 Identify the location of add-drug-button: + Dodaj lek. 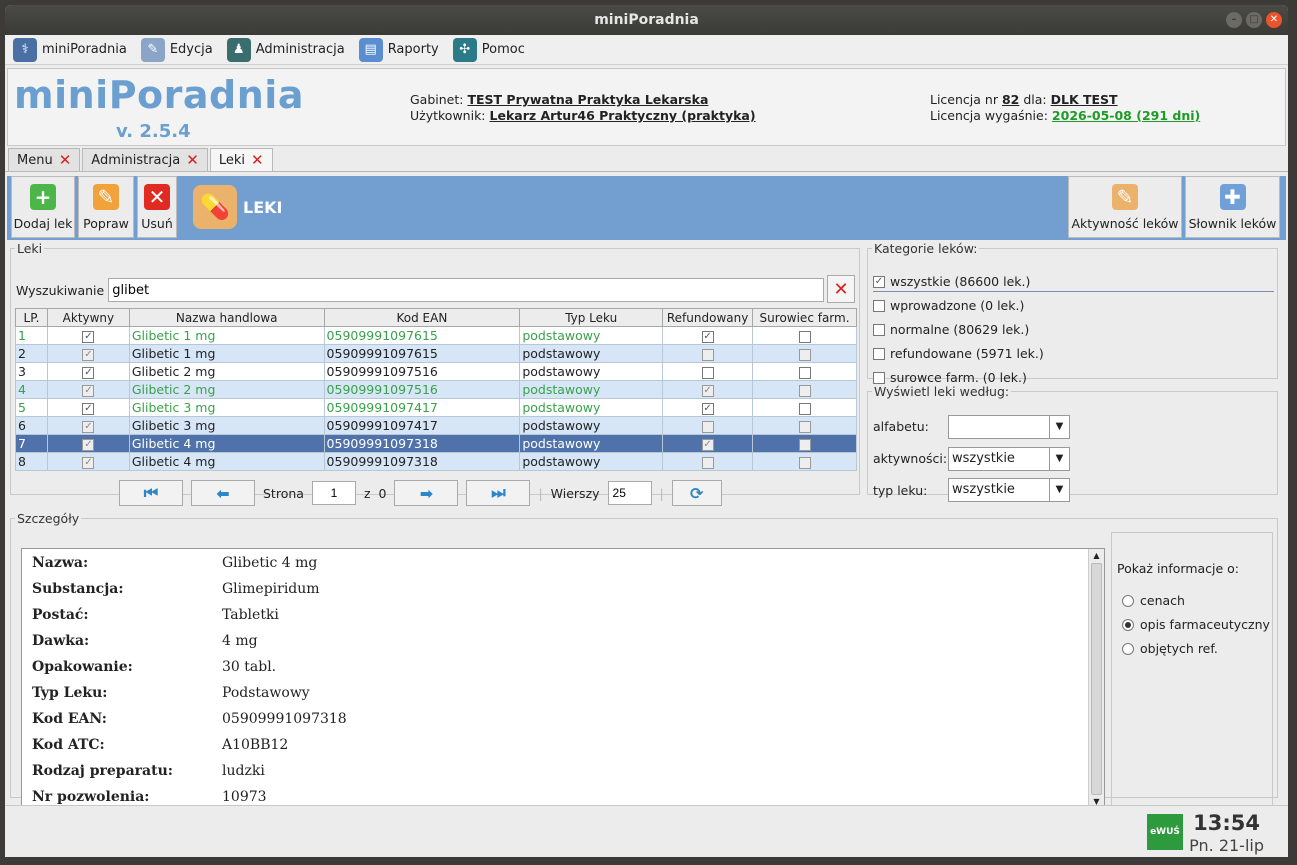
(43, 207).